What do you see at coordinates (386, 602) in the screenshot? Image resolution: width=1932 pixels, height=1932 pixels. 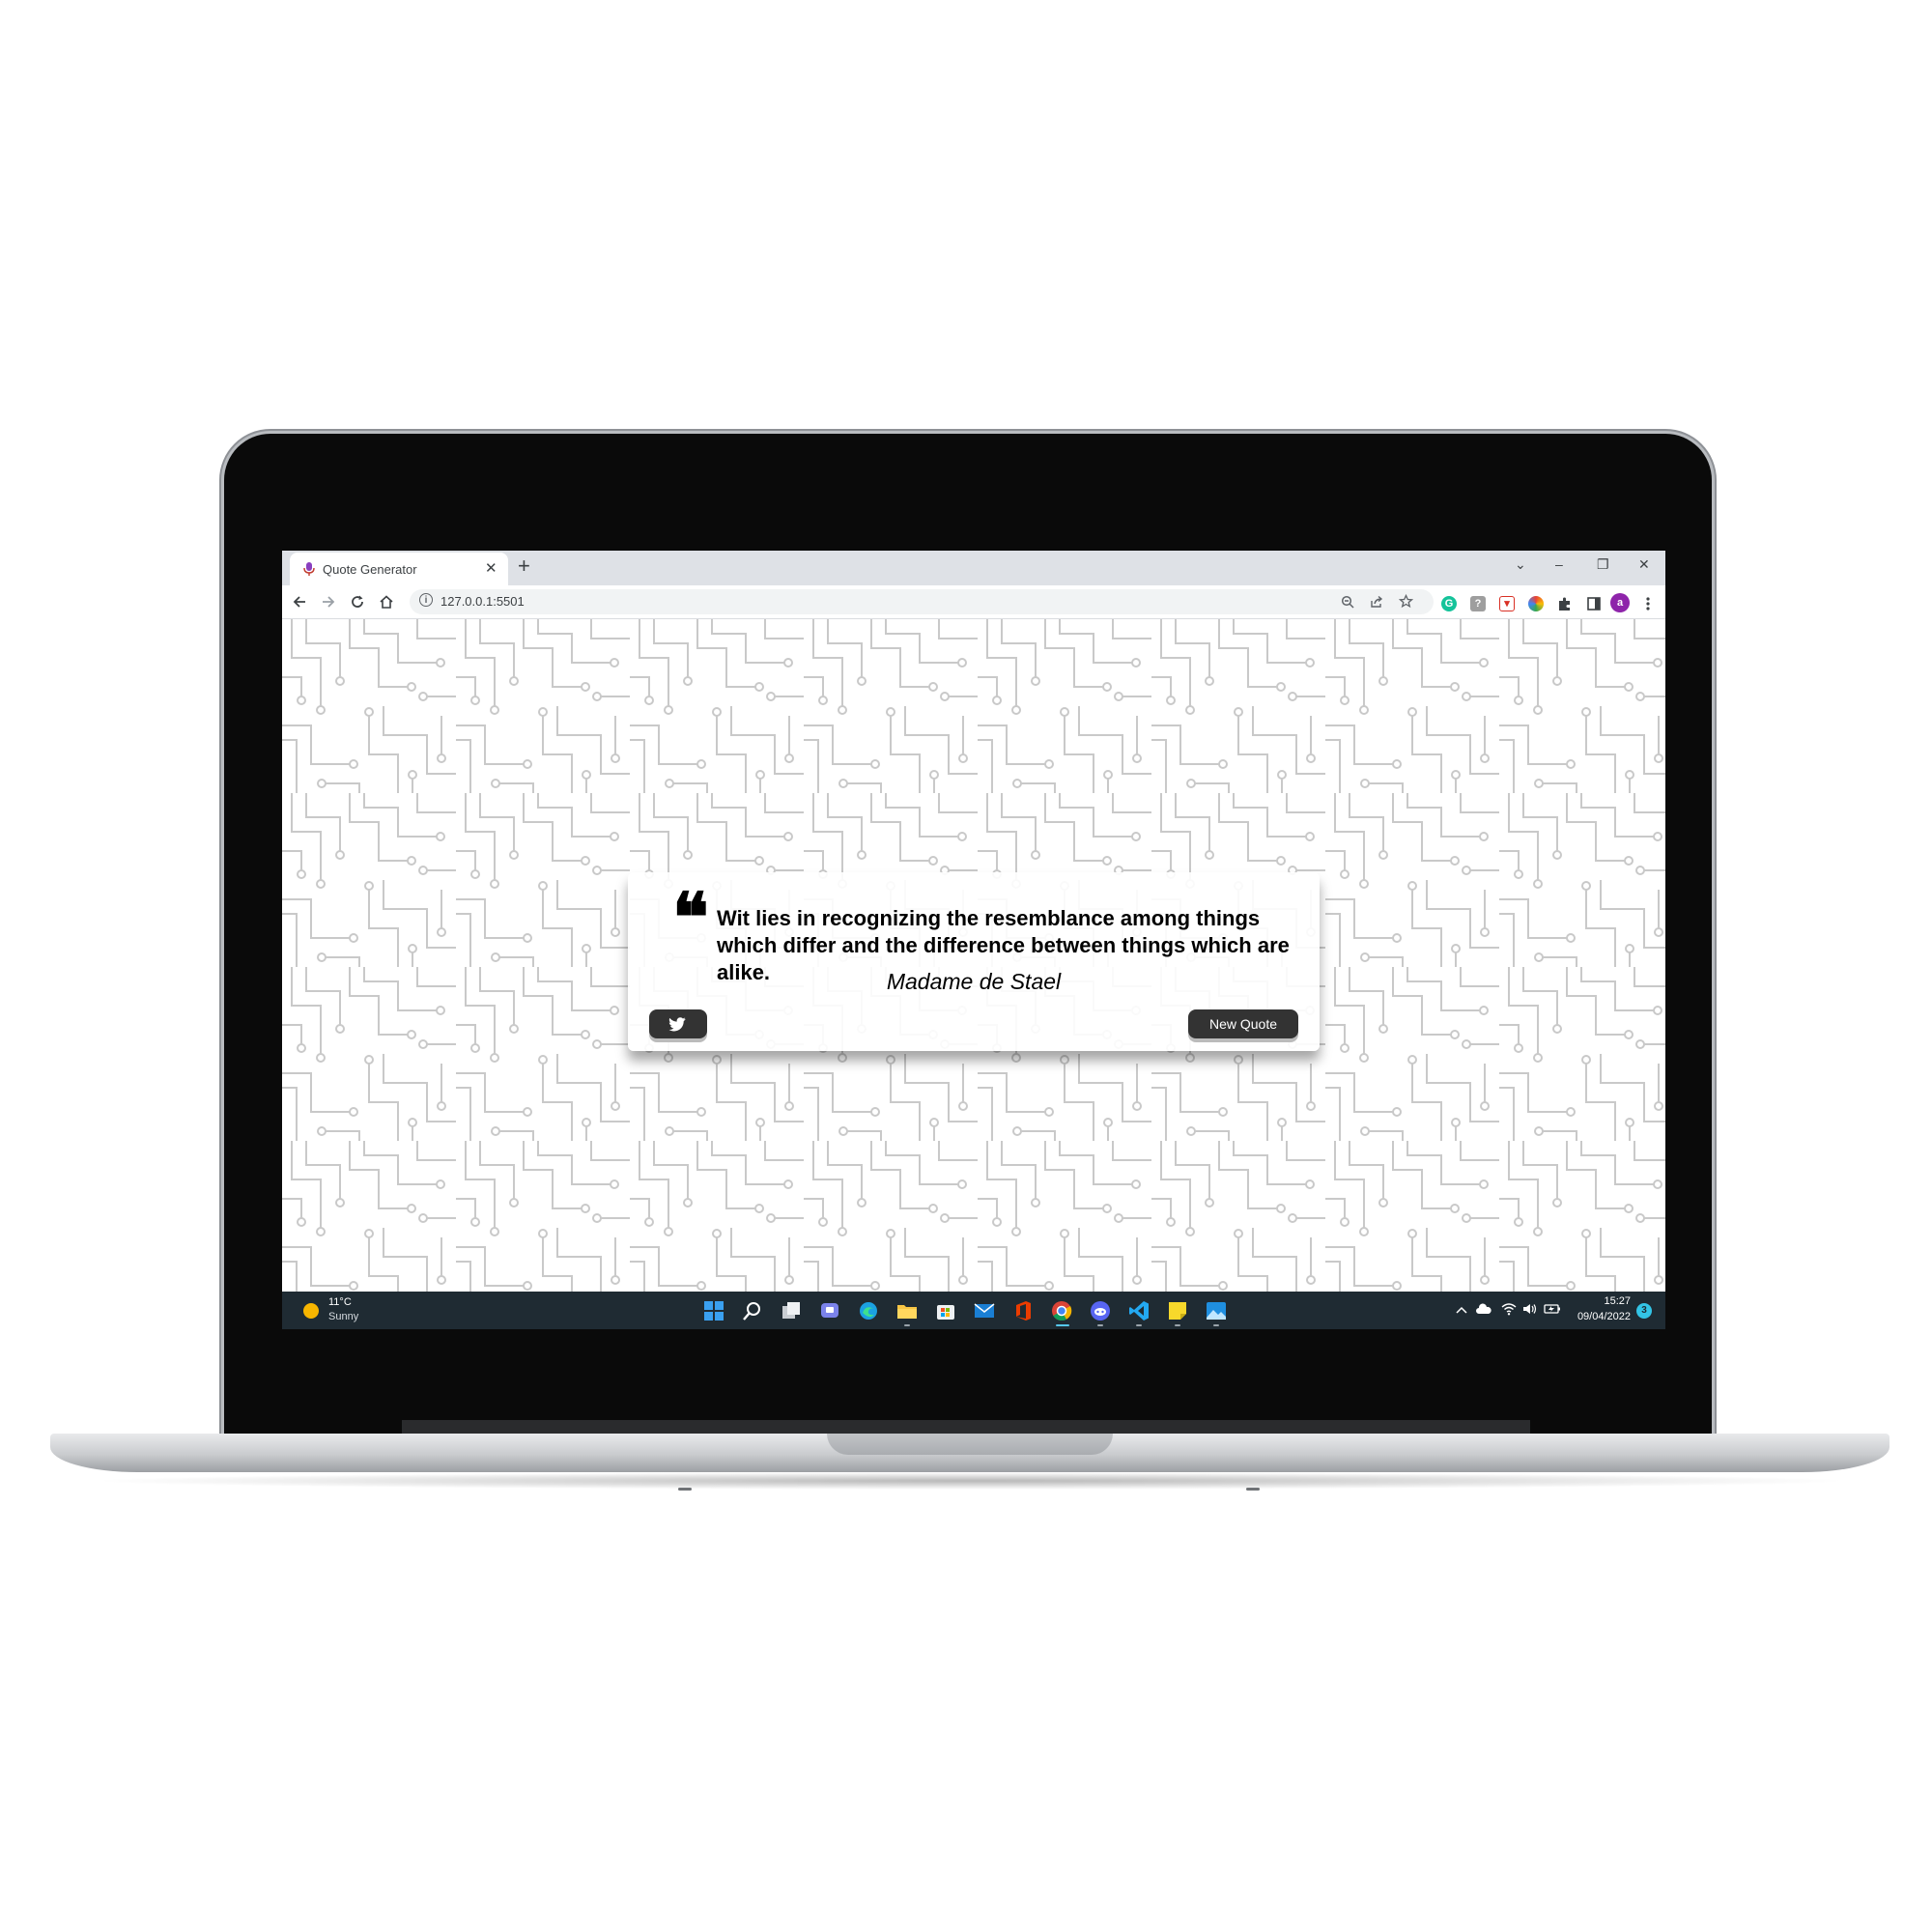 I see `home-icon` at bounding box center [386, 602].